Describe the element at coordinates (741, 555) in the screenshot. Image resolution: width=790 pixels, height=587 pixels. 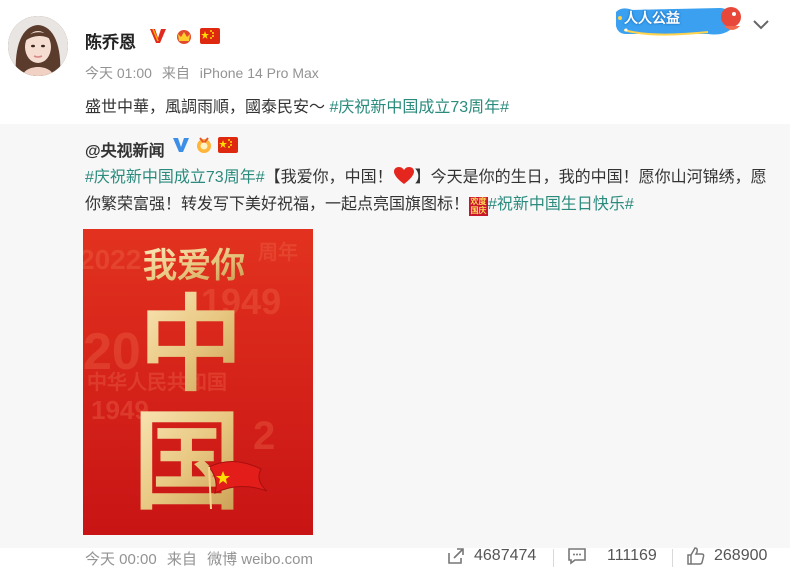
I see `like-count: 268900` at that location.